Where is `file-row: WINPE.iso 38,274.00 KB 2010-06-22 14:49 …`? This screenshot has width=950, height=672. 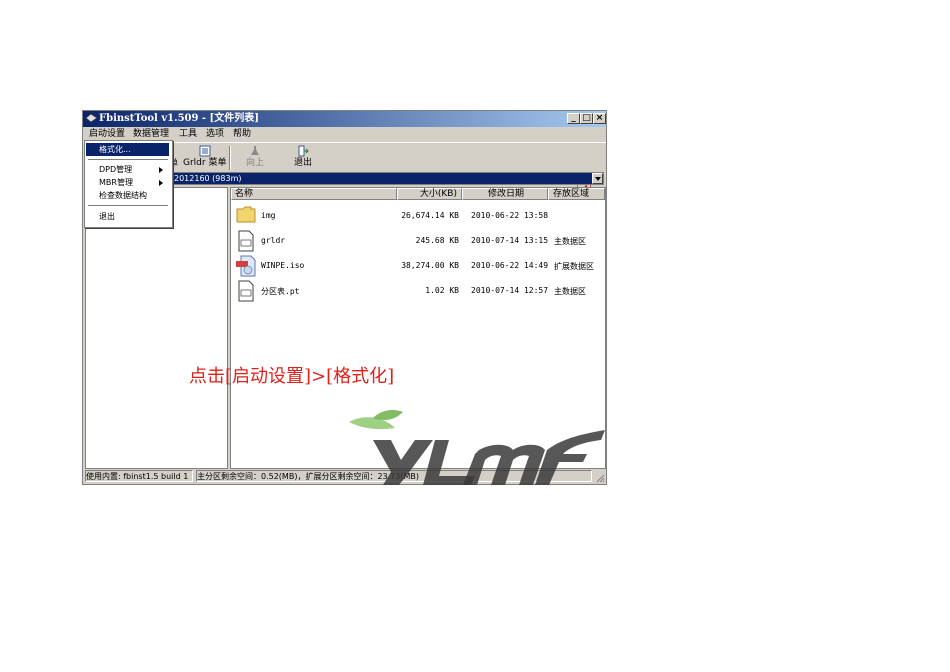
file-row: WINPE.iso 38,274.00 KB 2010-06-22 14:49 … is located at coordinates (418, 265).